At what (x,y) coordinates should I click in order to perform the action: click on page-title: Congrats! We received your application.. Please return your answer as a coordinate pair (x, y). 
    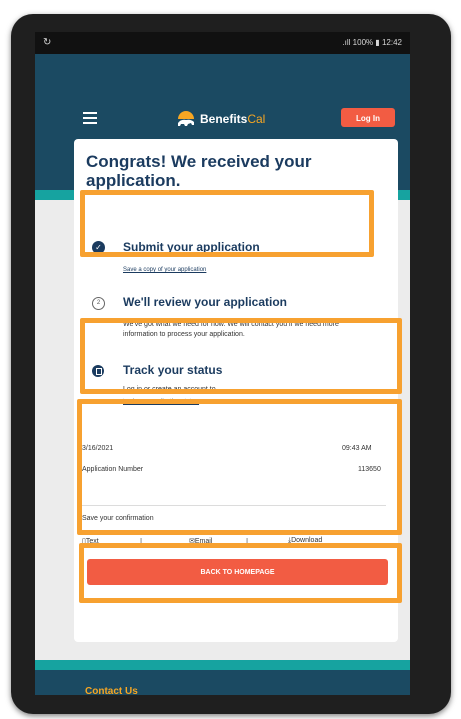
    Looking at the image, I should click on (199, 171).